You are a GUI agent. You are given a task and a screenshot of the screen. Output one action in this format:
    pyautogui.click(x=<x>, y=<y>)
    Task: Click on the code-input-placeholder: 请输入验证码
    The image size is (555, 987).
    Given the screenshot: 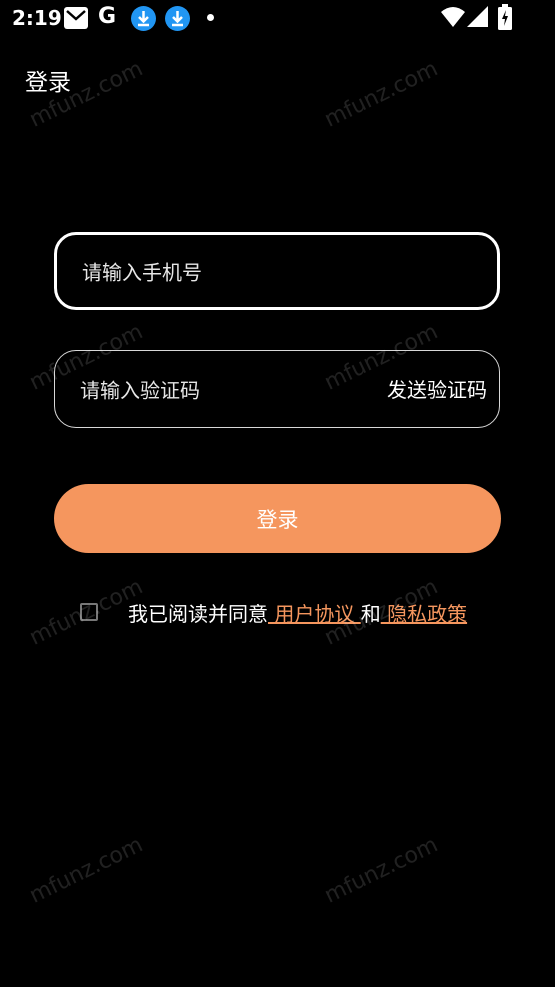 What is the action you would take?
    pyautogui.click(x=140, y=390)
    